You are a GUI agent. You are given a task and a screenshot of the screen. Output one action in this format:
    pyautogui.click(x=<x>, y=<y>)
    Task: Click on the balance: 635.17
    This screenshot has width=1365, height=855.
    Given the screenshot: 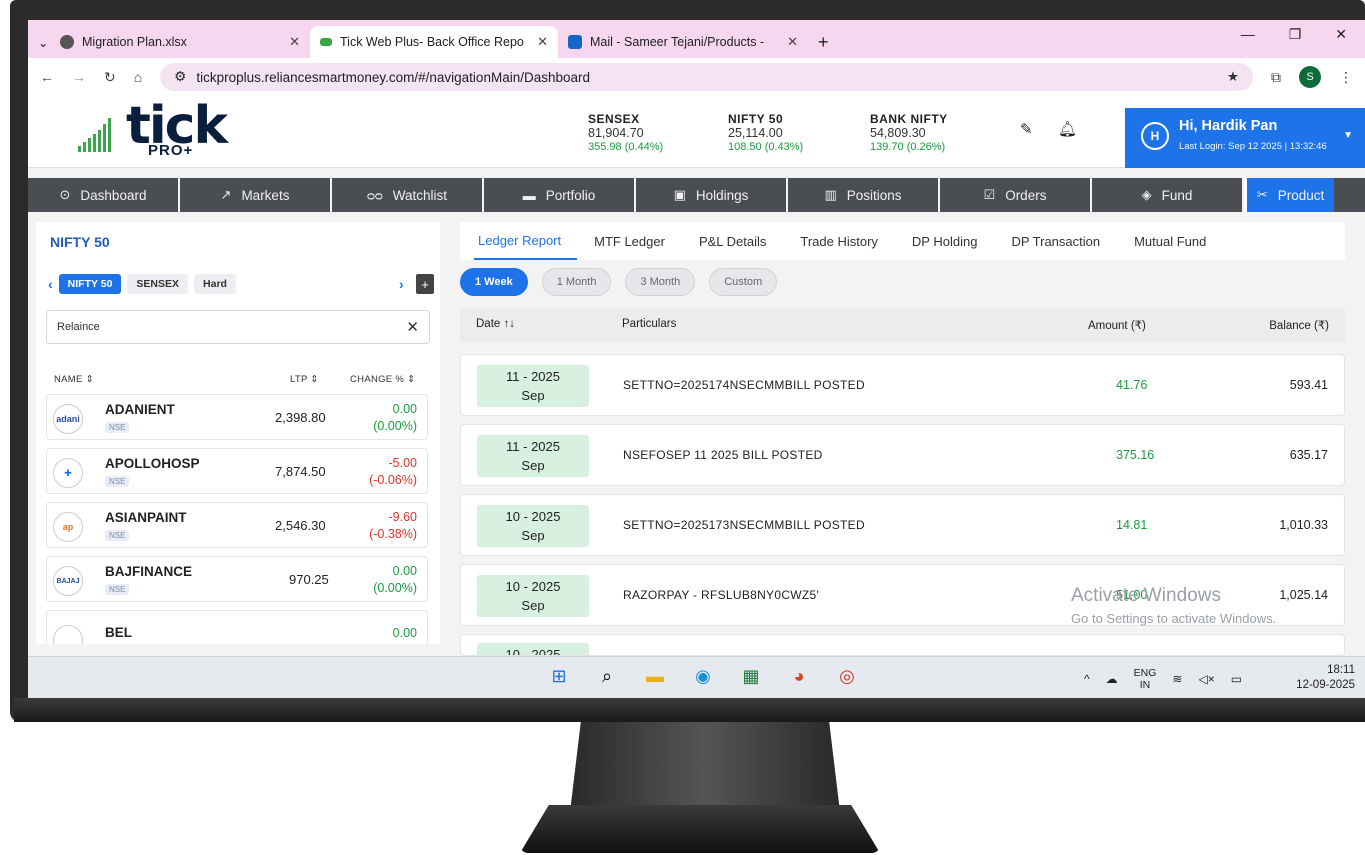 What is the action you would take?
    pyautogui.click(x=1308, y=455)
    